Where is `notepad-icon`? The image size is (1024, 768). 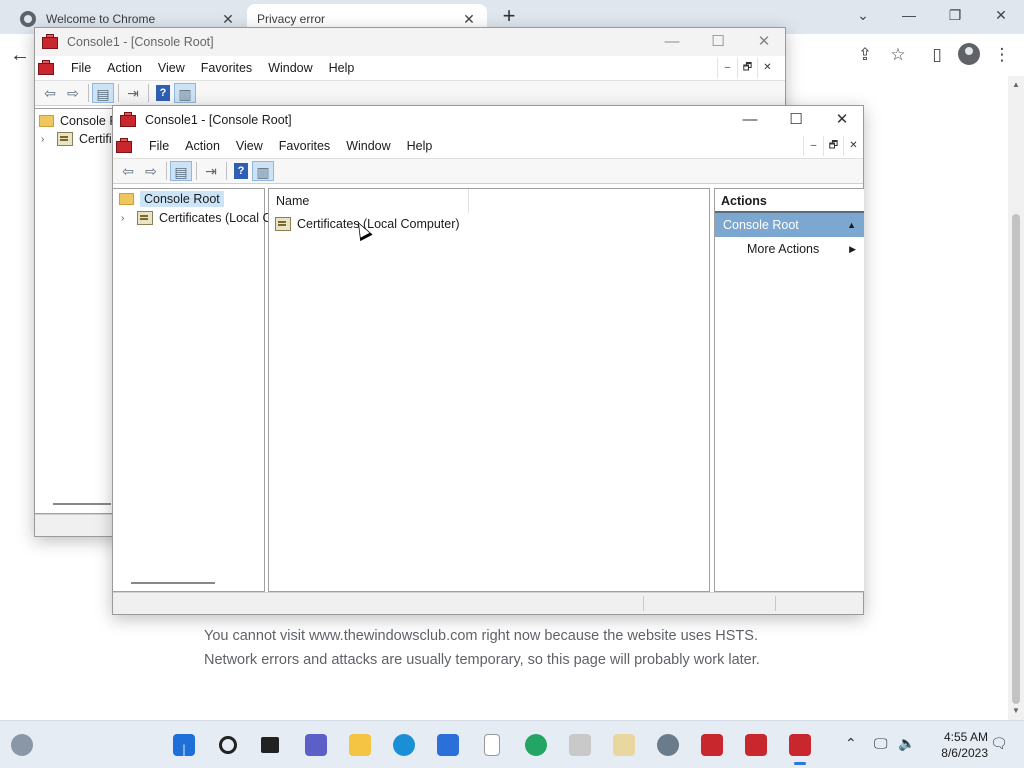 notepad-icon is located at coordinates (492, 745).